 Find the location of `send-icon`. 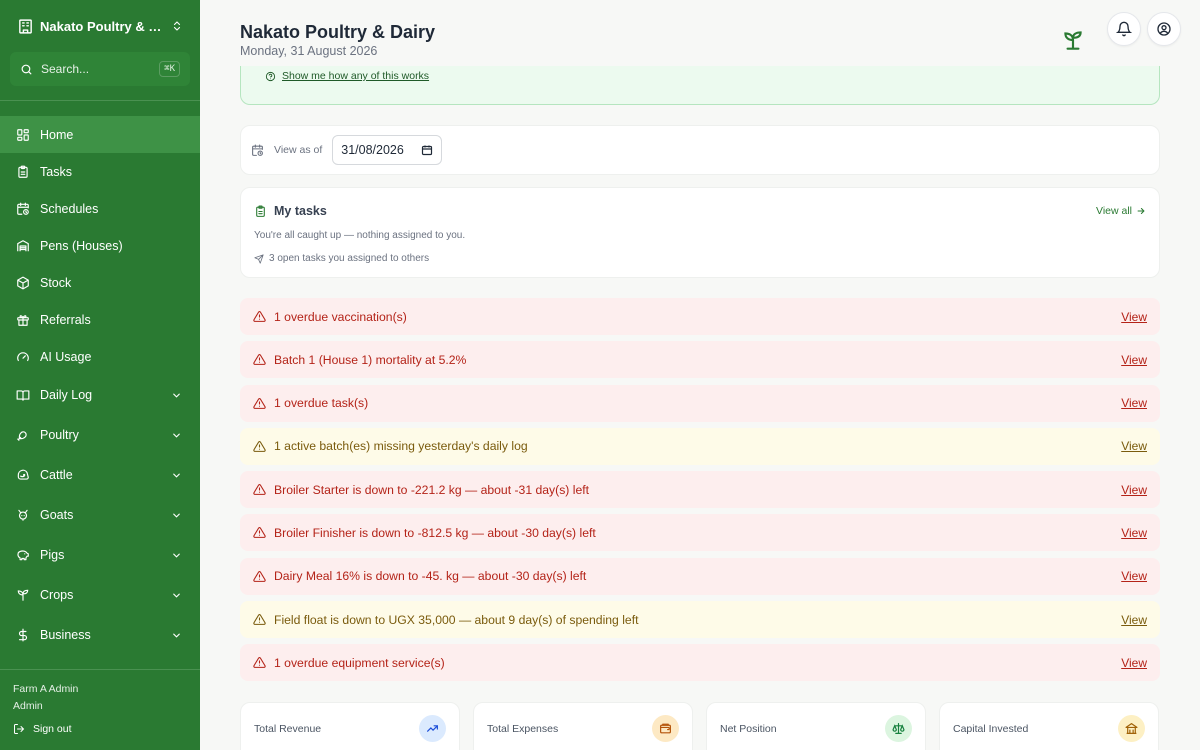

send-icon is located at coordinates (259, 258).